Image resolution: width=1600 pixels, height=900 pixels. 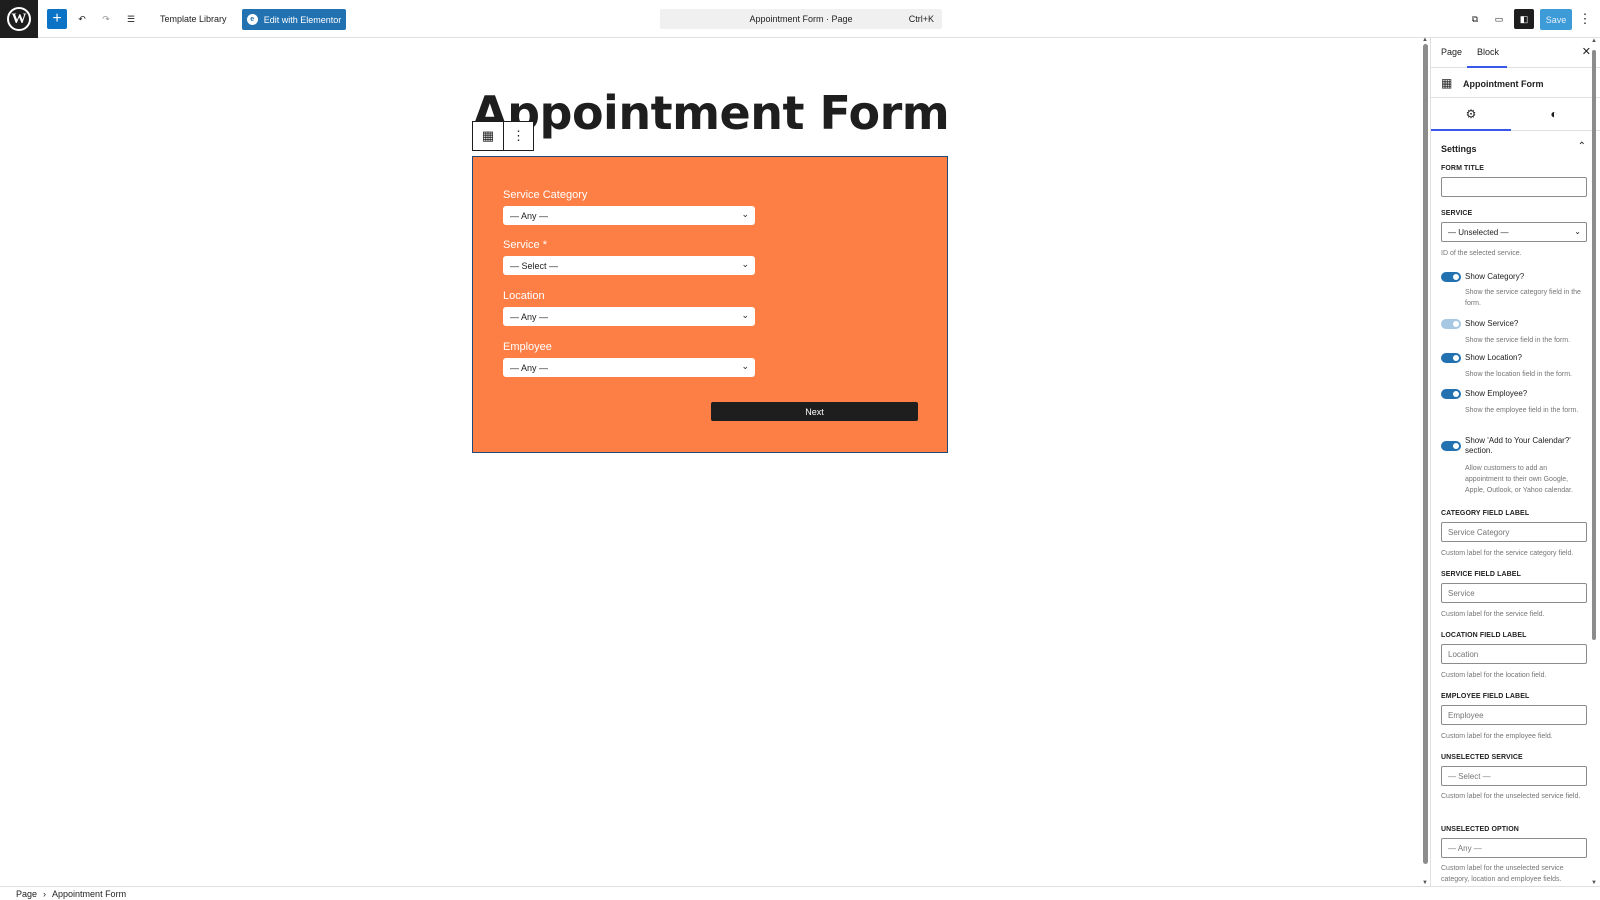 What do you see at coordinates (1514, 187) in the screenshot?
I see `form-title-input` at bounding box center [1514, 187].